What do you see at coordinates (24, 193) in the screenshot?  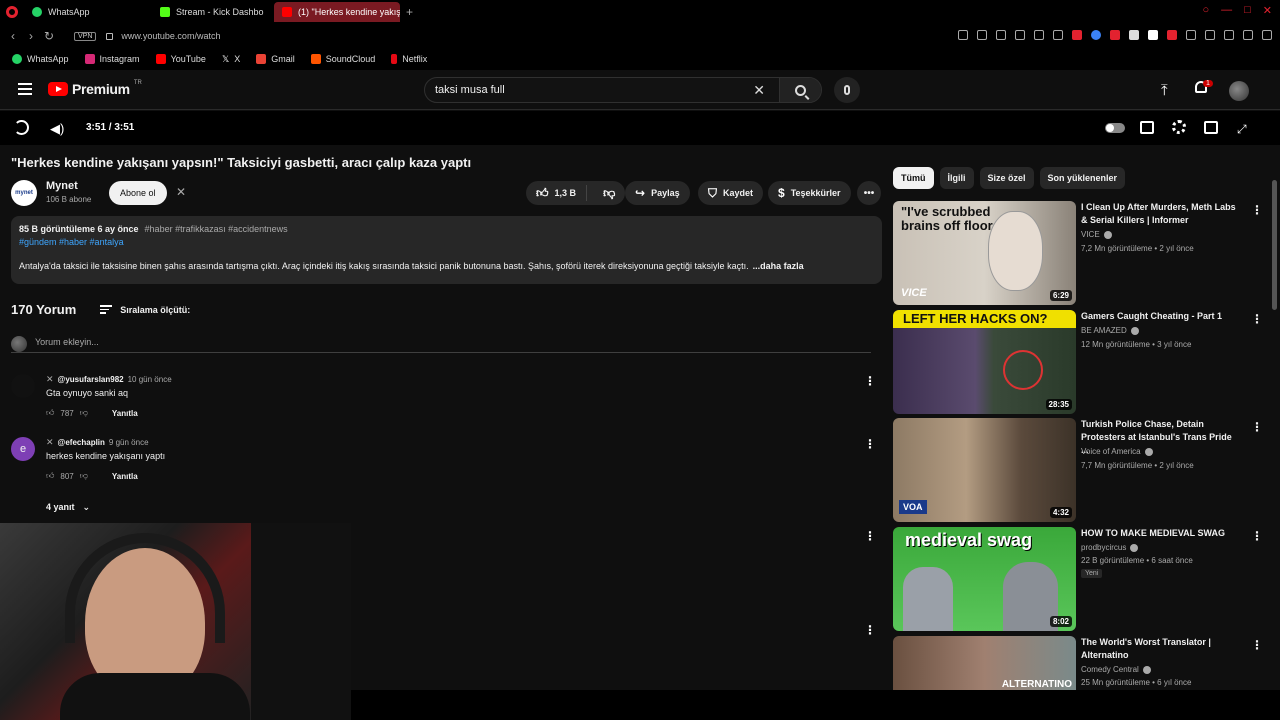 I see `channel-avatar: mynet` at bounding box center [24, 193].